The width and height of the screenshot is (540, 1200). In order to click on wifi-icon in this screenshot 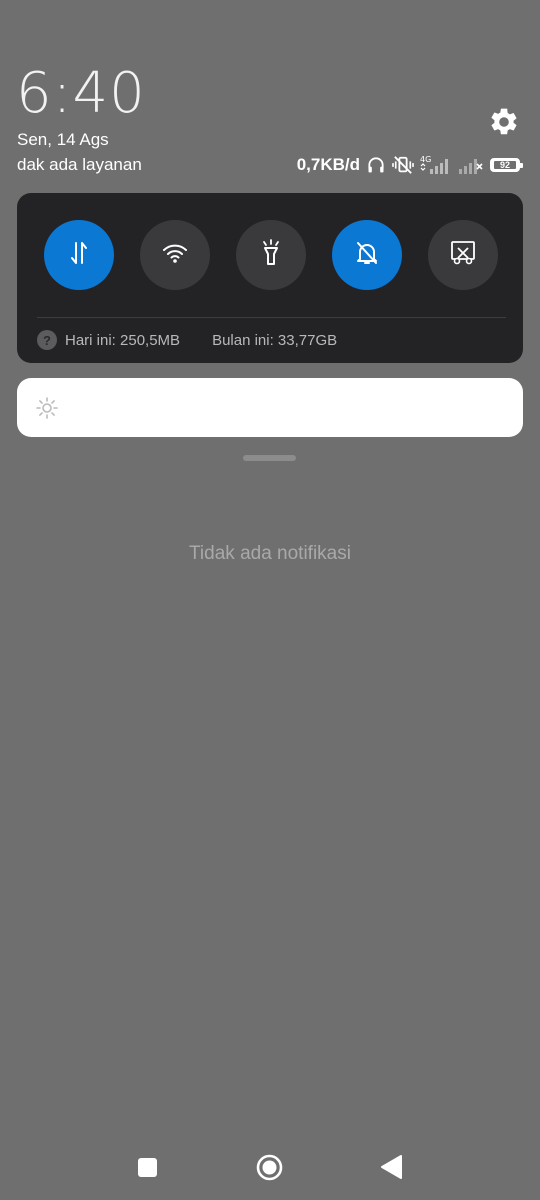, I will do `click(175, 255)`.